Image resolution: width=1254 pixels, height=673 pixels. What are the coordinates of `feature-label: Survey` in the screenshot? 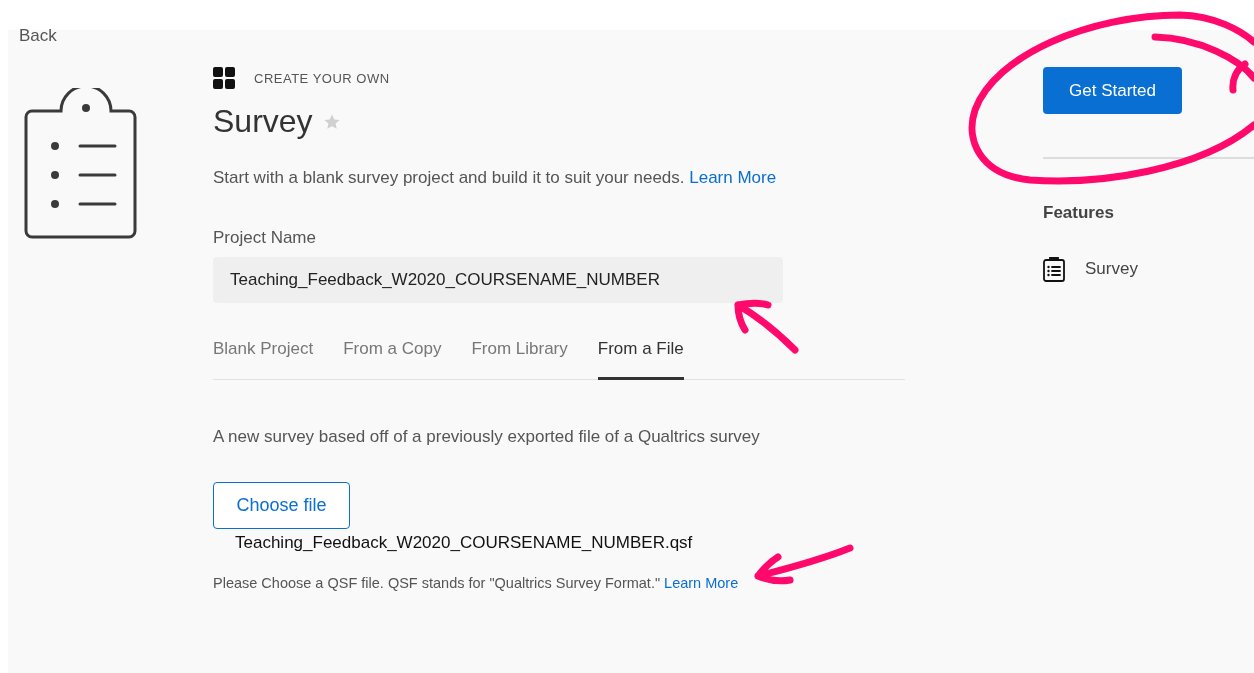 It's located at (1111, 269).